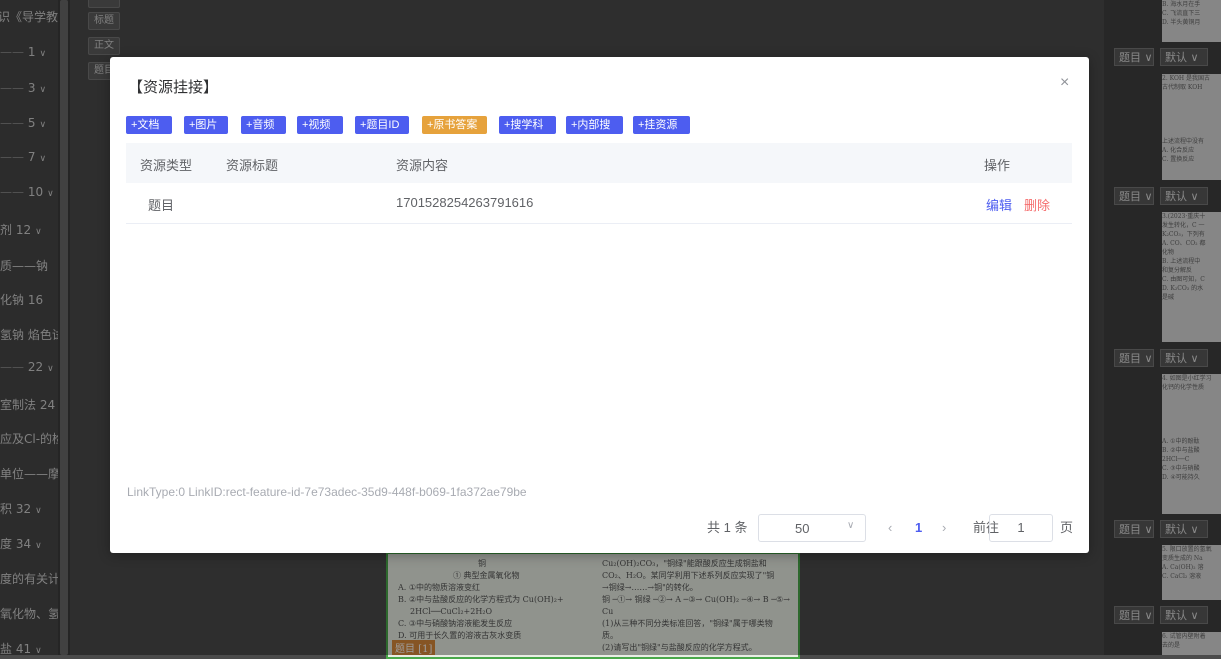 The width and height of the screenshot is (1221, 659). I want to click on edit-link: 编辑, so click(999, 204).